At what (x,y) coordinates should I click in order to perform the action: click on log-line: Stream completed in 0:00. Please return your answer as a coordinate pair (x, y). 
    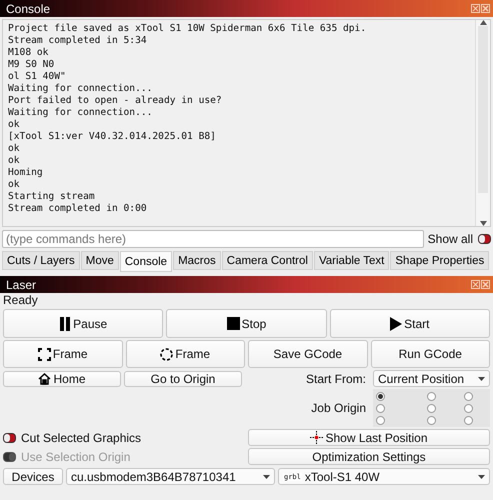
    Looking at the image, I should click on (78, 209).